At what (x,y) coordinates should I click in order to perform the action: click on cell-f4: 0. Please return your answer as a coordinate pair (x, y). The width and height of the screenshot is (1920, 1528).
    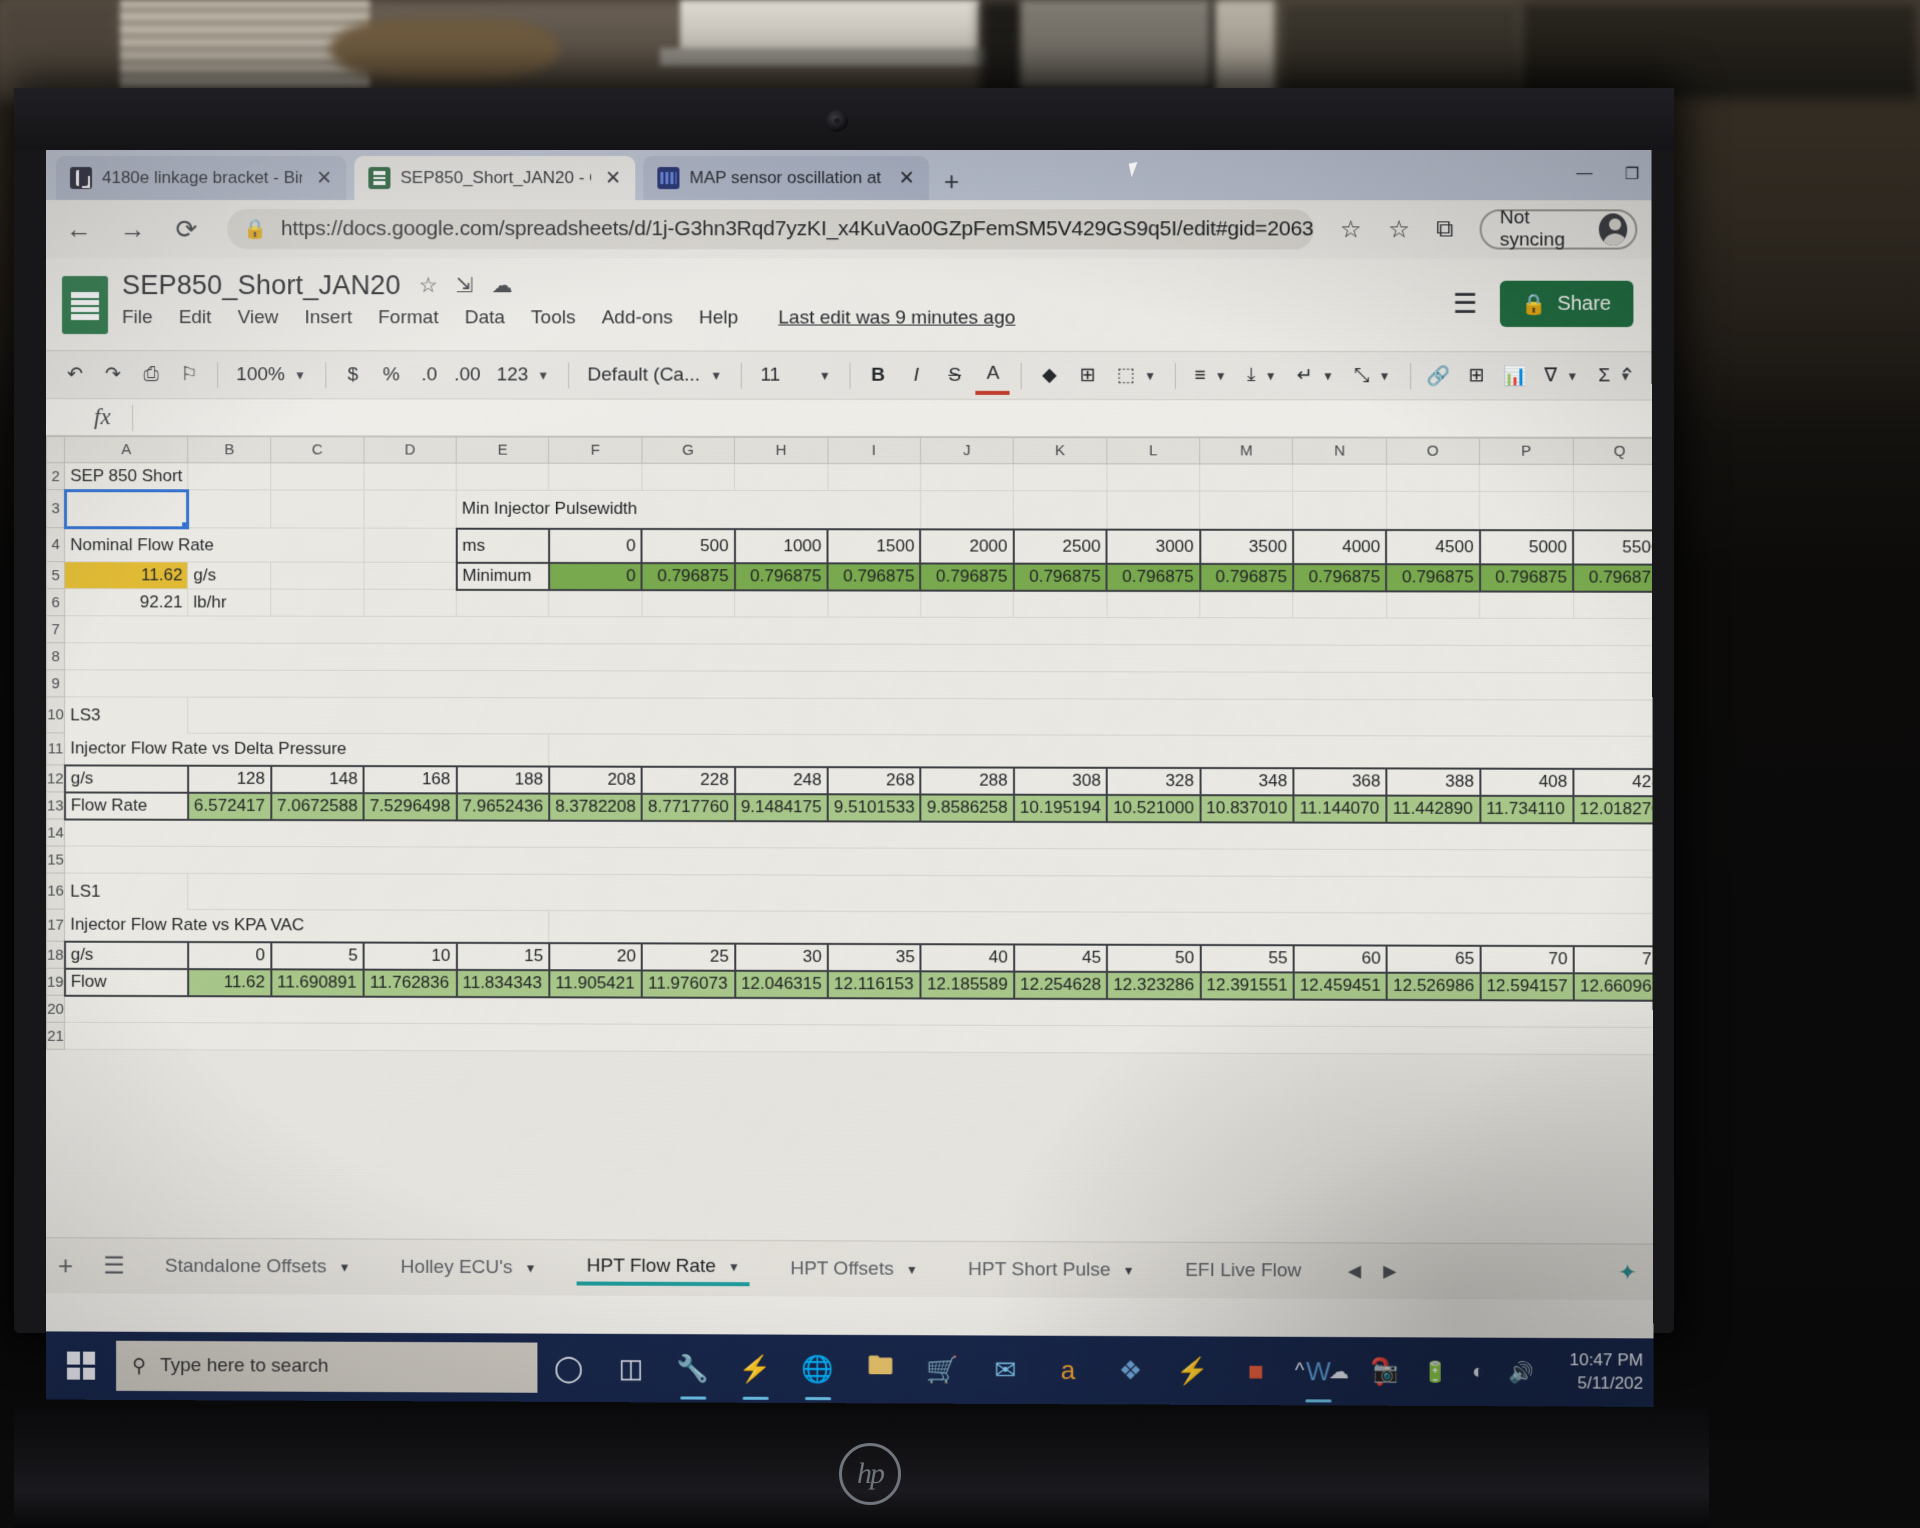
    Looking at the image, I should click on (595, 545).